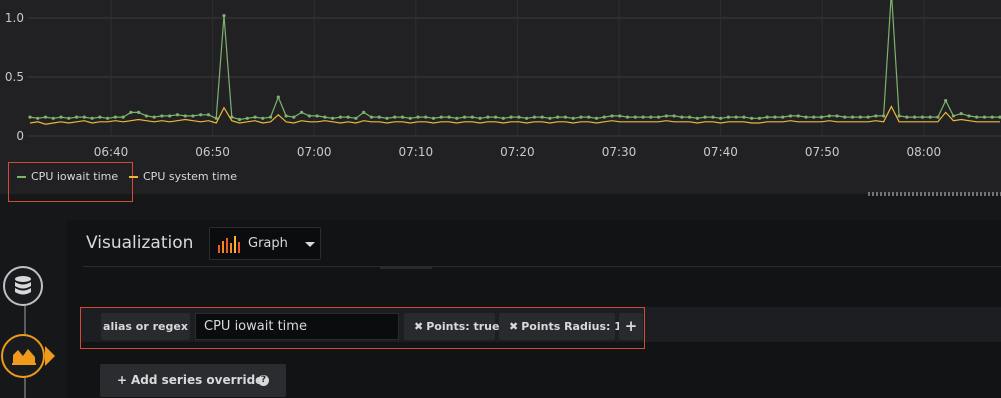 The image size is (1001, 398). I want to click on x-tick-label: 07:00, so click(314, 152).